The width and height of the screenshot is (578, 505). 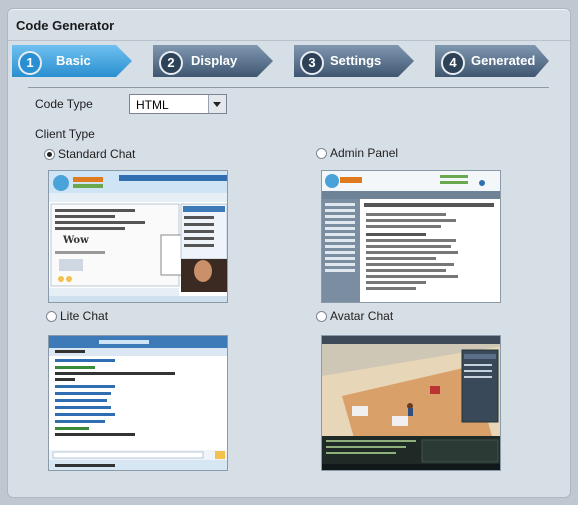 What do you see at coordinates (321, 153) in the screenshot?
I see `radio-admin-panel` at bounding box center [321, 153].